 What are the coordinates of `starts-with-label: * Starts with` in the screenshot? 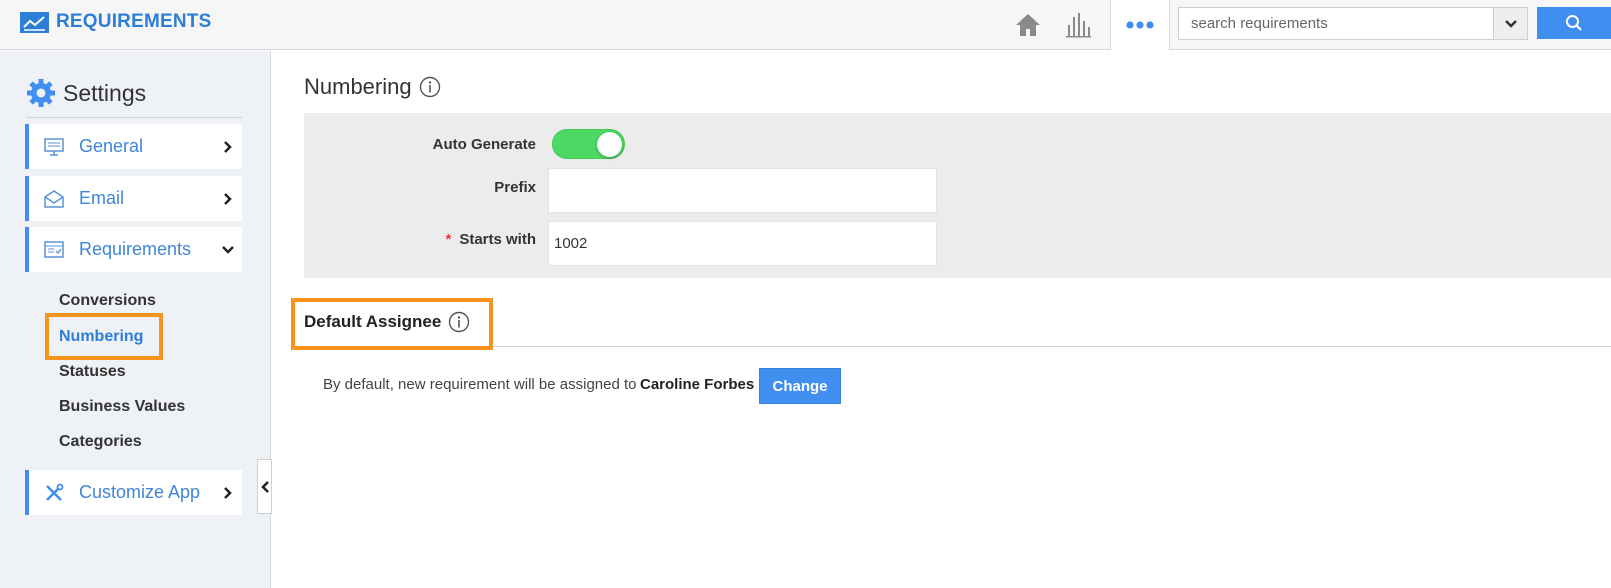 It's located at (436, 239).